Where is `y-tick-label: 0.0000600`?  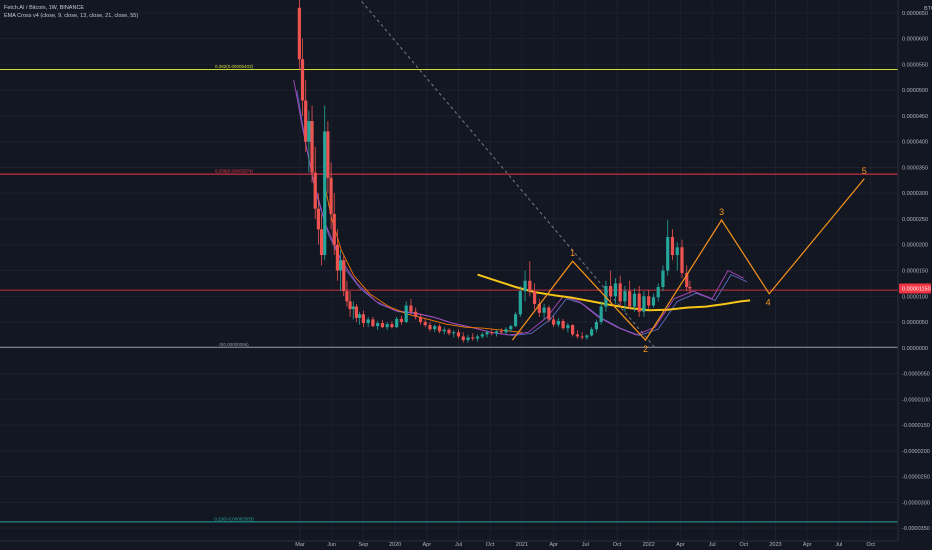 y-tick-label: 0.0000600 is located at coordinates (915, 40).